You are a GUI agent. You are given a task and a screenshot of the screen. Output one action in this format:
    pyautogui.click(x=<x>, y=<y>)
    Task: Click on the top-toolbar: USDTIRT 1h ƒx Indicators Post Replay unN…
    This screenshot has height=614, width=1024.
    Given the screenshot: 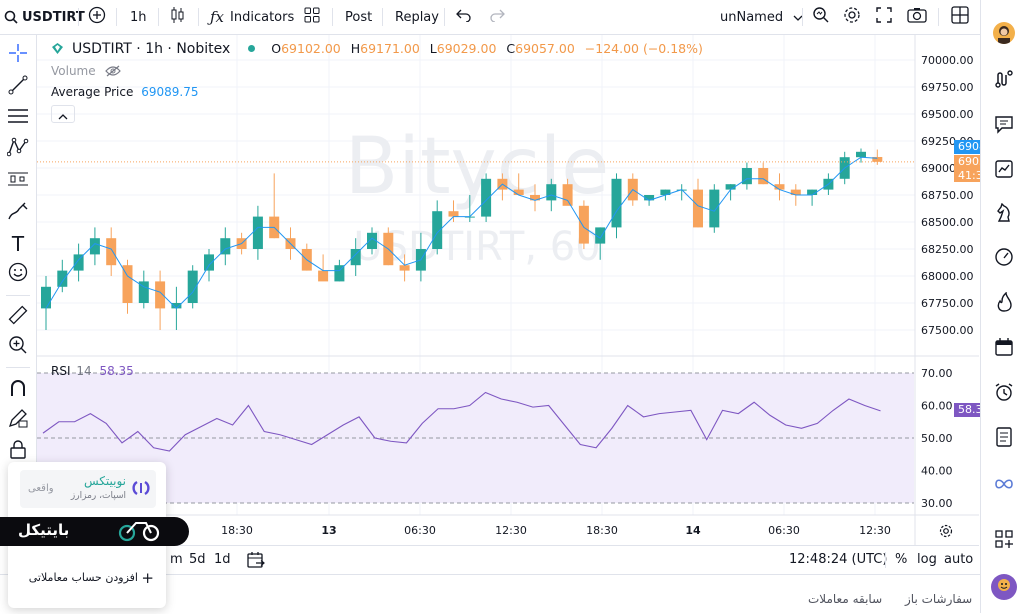 What is the action you would take?
    pyautogui.click(x=490, y=17)
    